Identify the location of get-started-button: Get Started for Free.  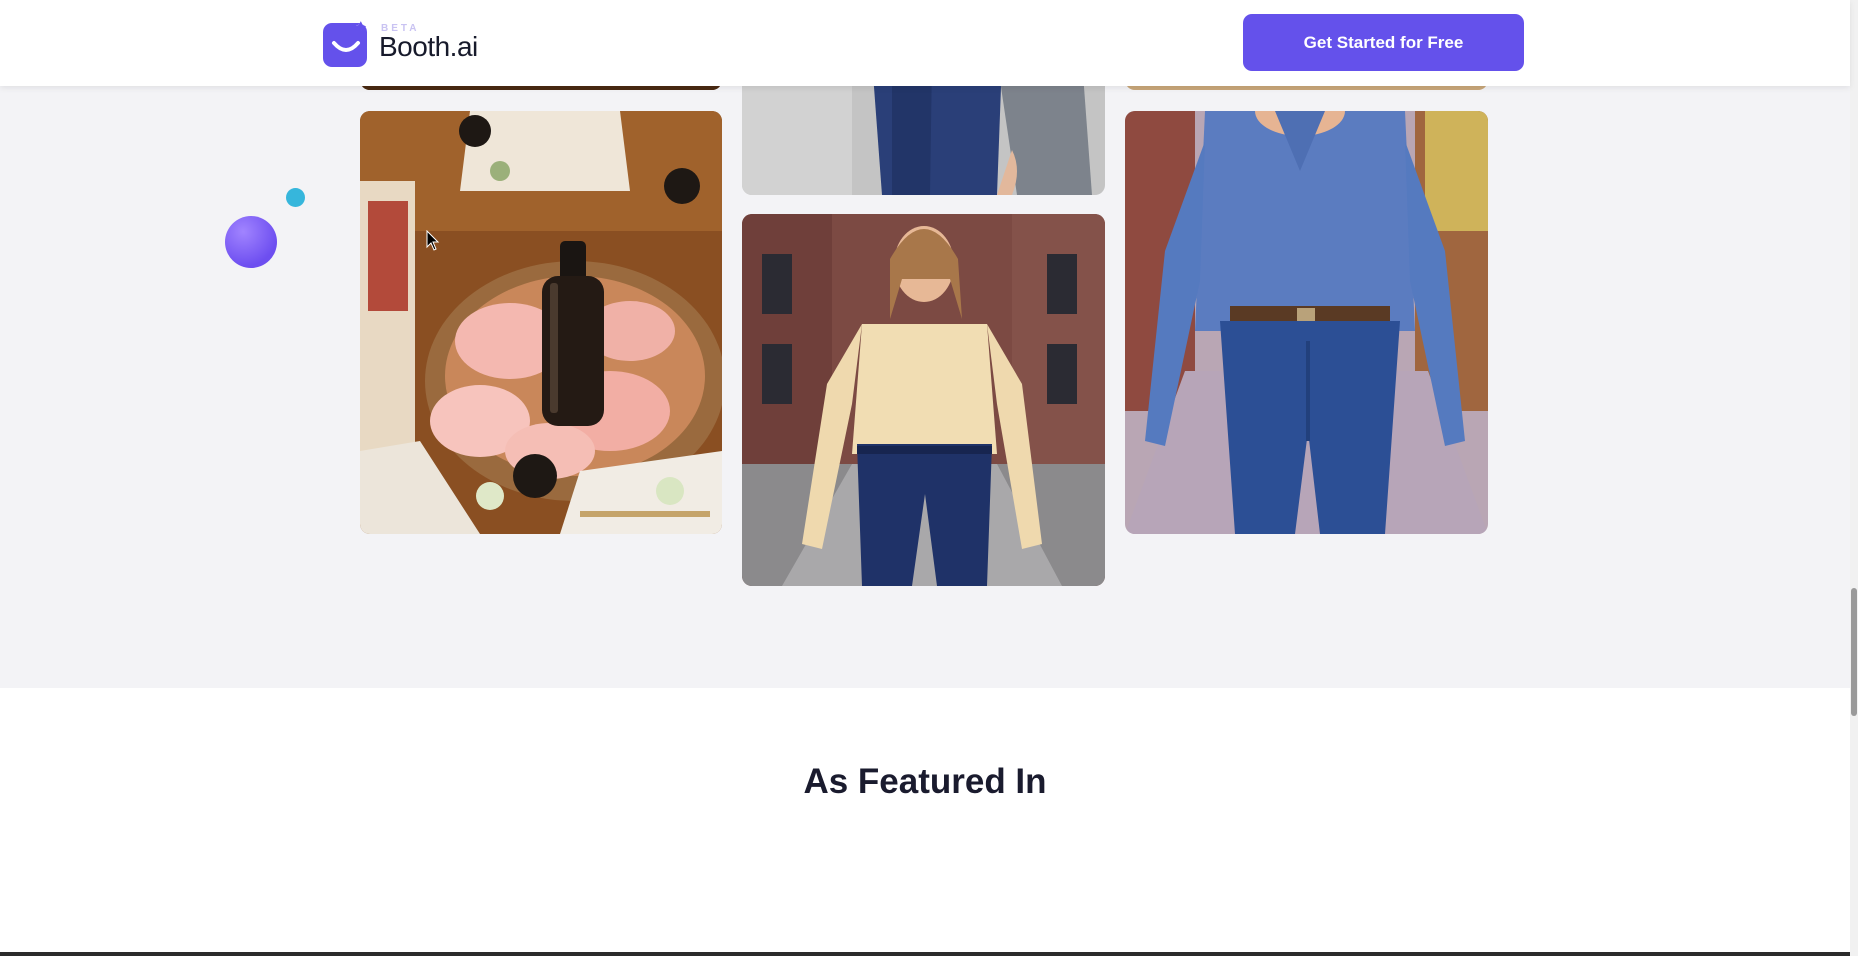
(1383, 42).